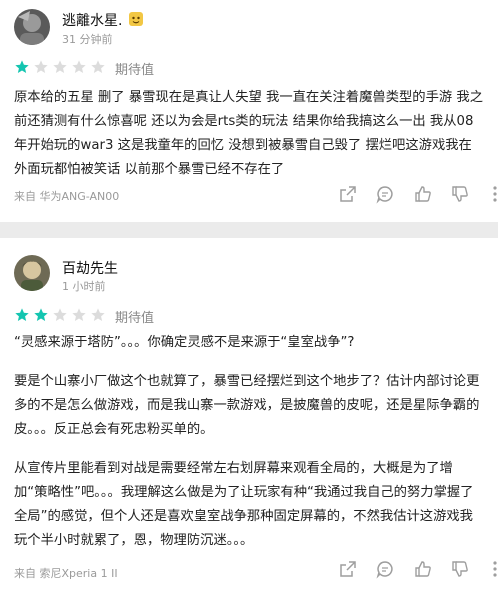  Describe the element at coordinates (90, 268) in the screenshot. I see `user-name: 百劫先生` at that location.